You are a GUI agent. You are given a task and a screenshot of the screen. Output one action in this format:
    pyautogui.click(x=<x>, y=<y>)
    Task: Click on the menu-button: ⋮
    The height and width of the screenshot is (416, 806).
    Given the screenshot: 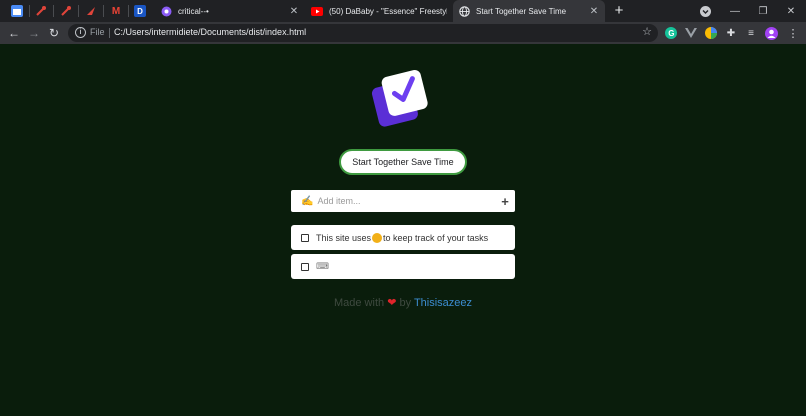 What is the action you would take?
    pyautogui.click(x=793, y=33)
    